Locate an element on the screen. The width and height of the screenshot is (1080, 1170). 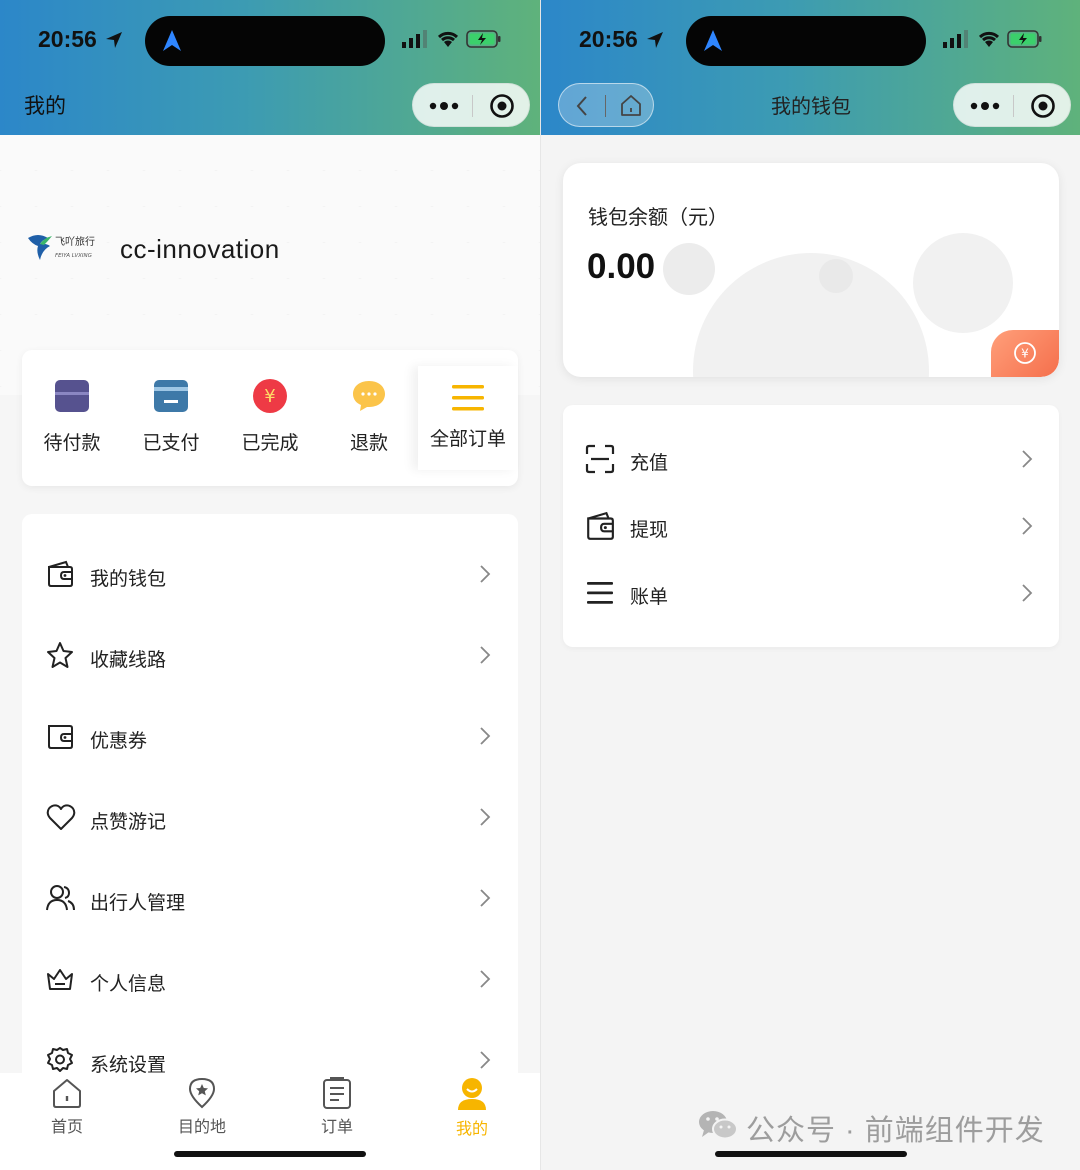
profile-basket-icon is located at coordinates (60, 979).